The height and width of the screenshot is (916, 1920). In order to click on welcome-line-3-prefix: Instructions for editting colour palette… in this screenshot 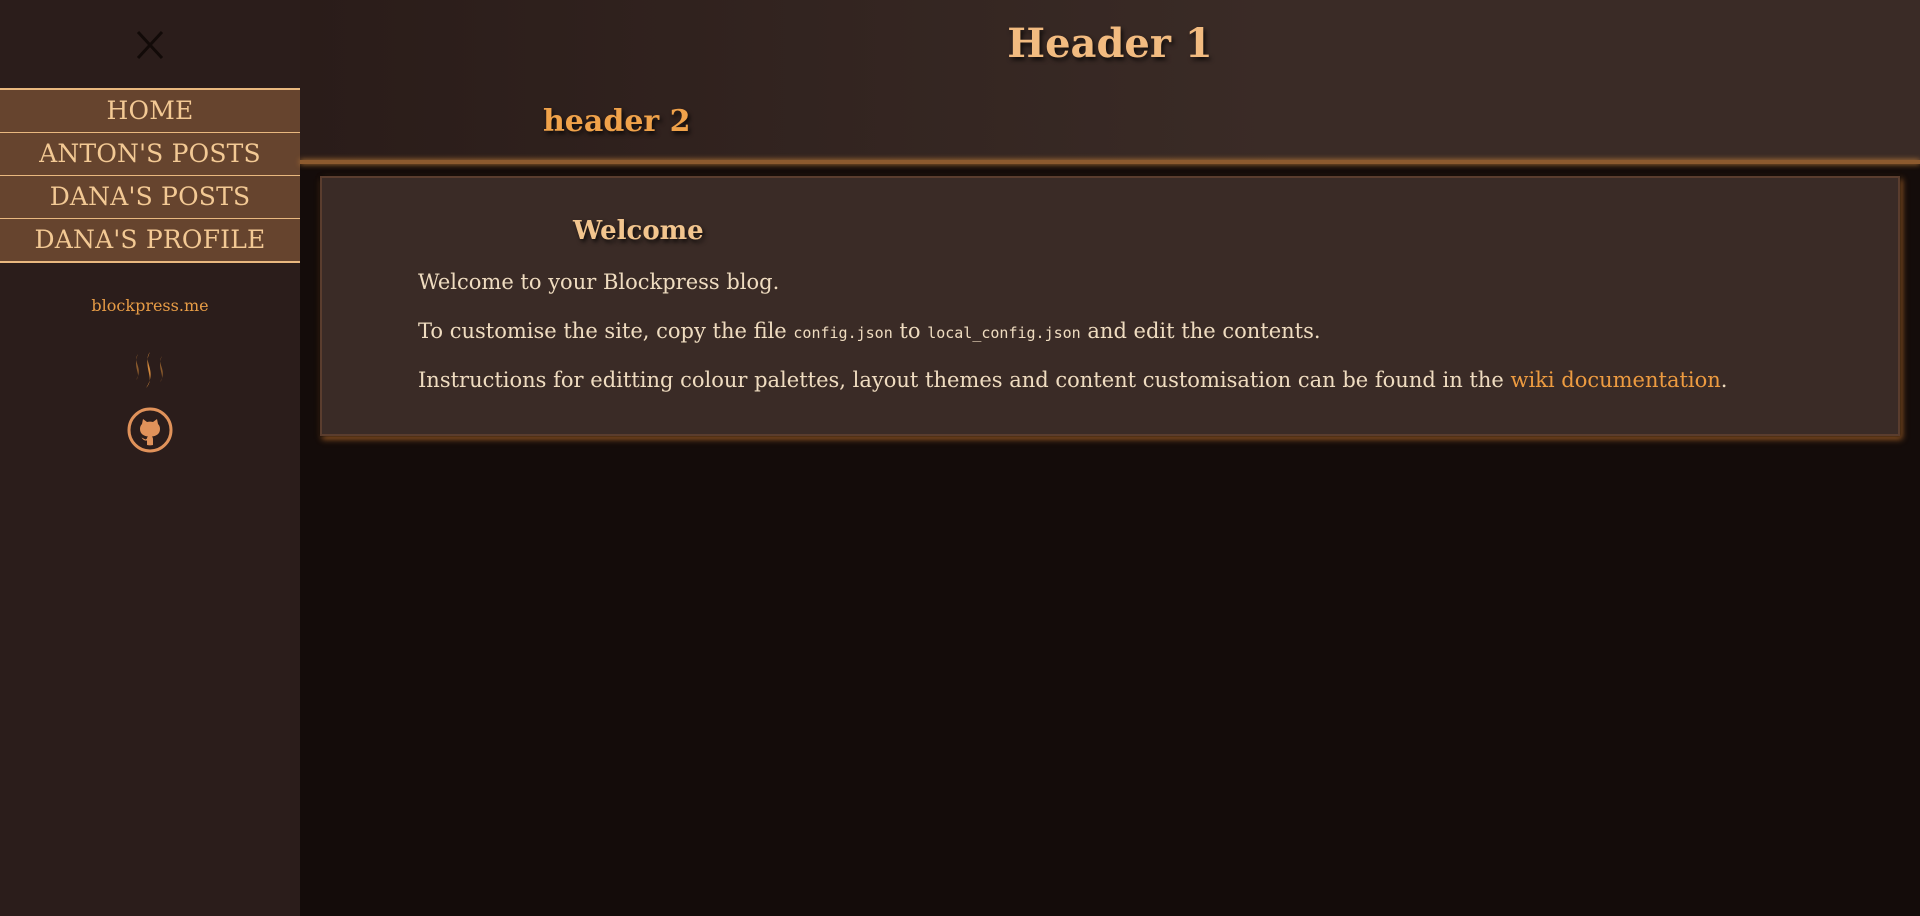, I will do `click(964, 380)`.